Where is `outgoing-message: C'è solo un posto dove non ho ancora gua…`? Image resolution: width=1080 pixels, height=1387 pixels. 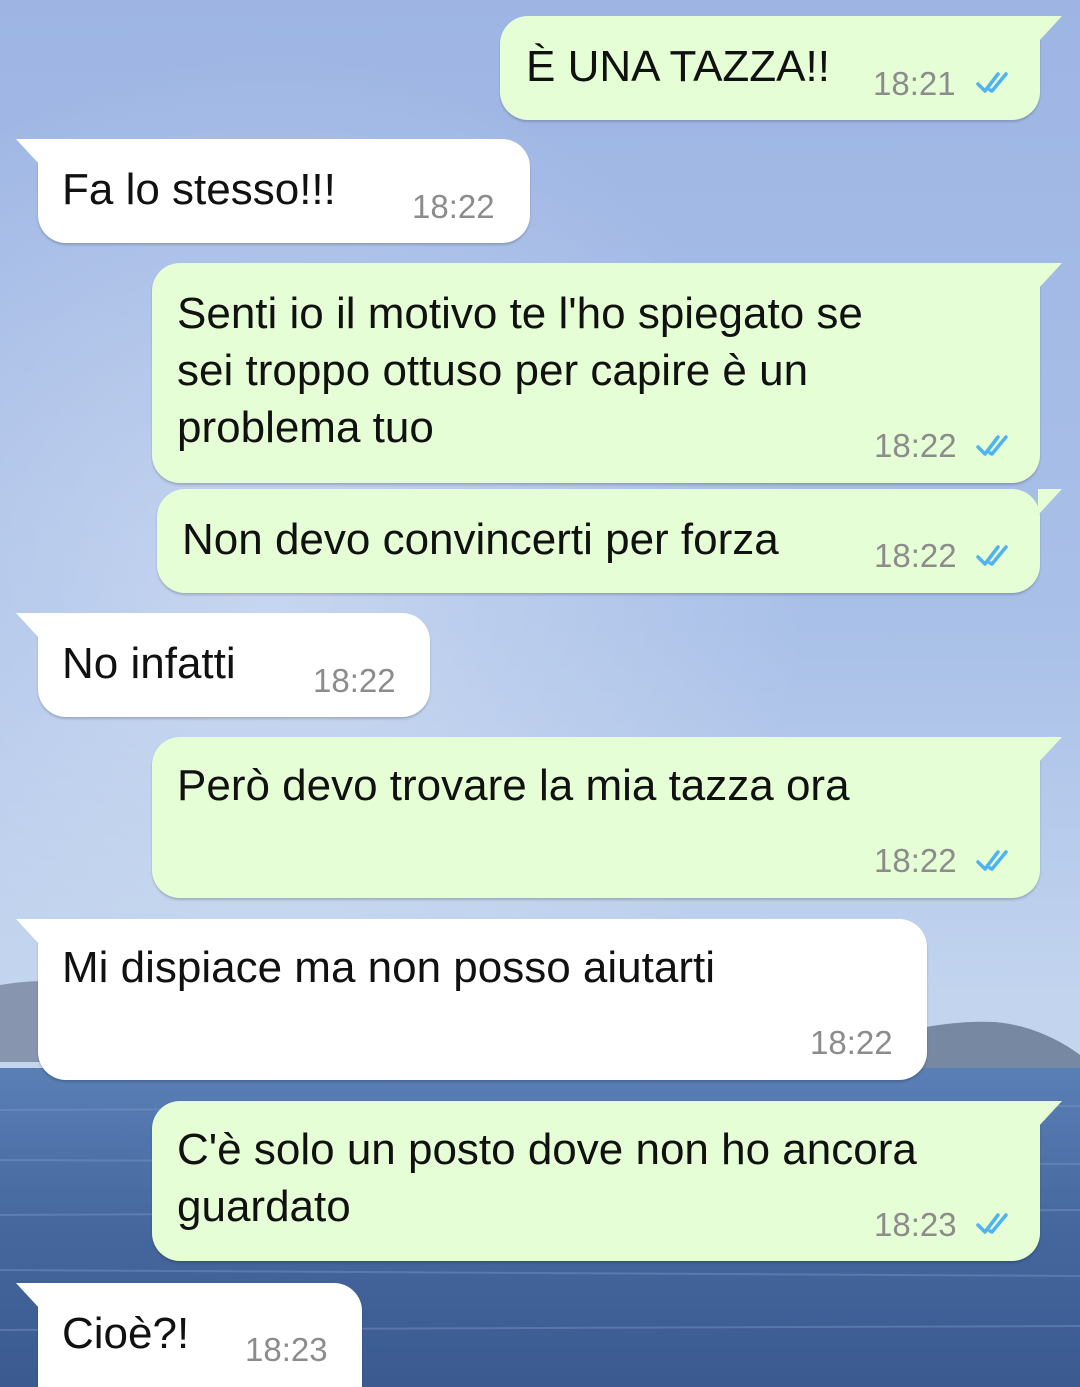 outgoing-message: C'è solo un posto dove non ho ancora gua… is located at coordinates (607, 1181).